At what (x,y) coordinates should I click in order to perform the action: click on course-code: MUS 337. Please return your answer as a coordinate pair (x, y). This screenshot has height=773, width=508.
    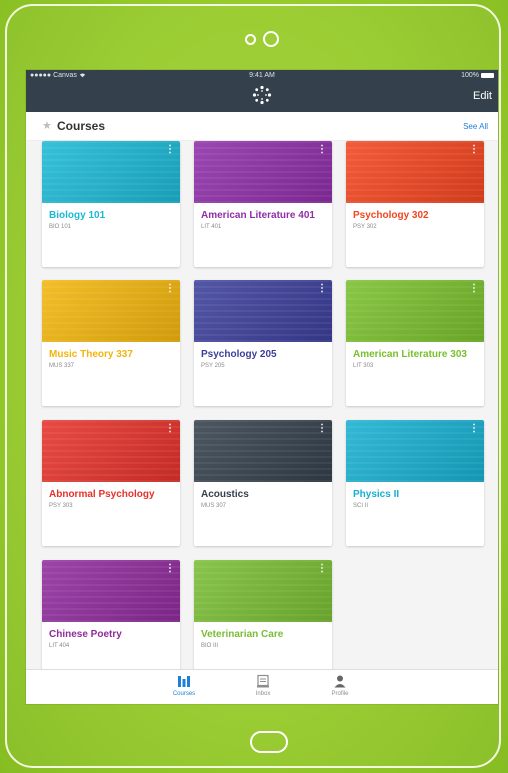
    Looking at the image, I should click on (62, 366).